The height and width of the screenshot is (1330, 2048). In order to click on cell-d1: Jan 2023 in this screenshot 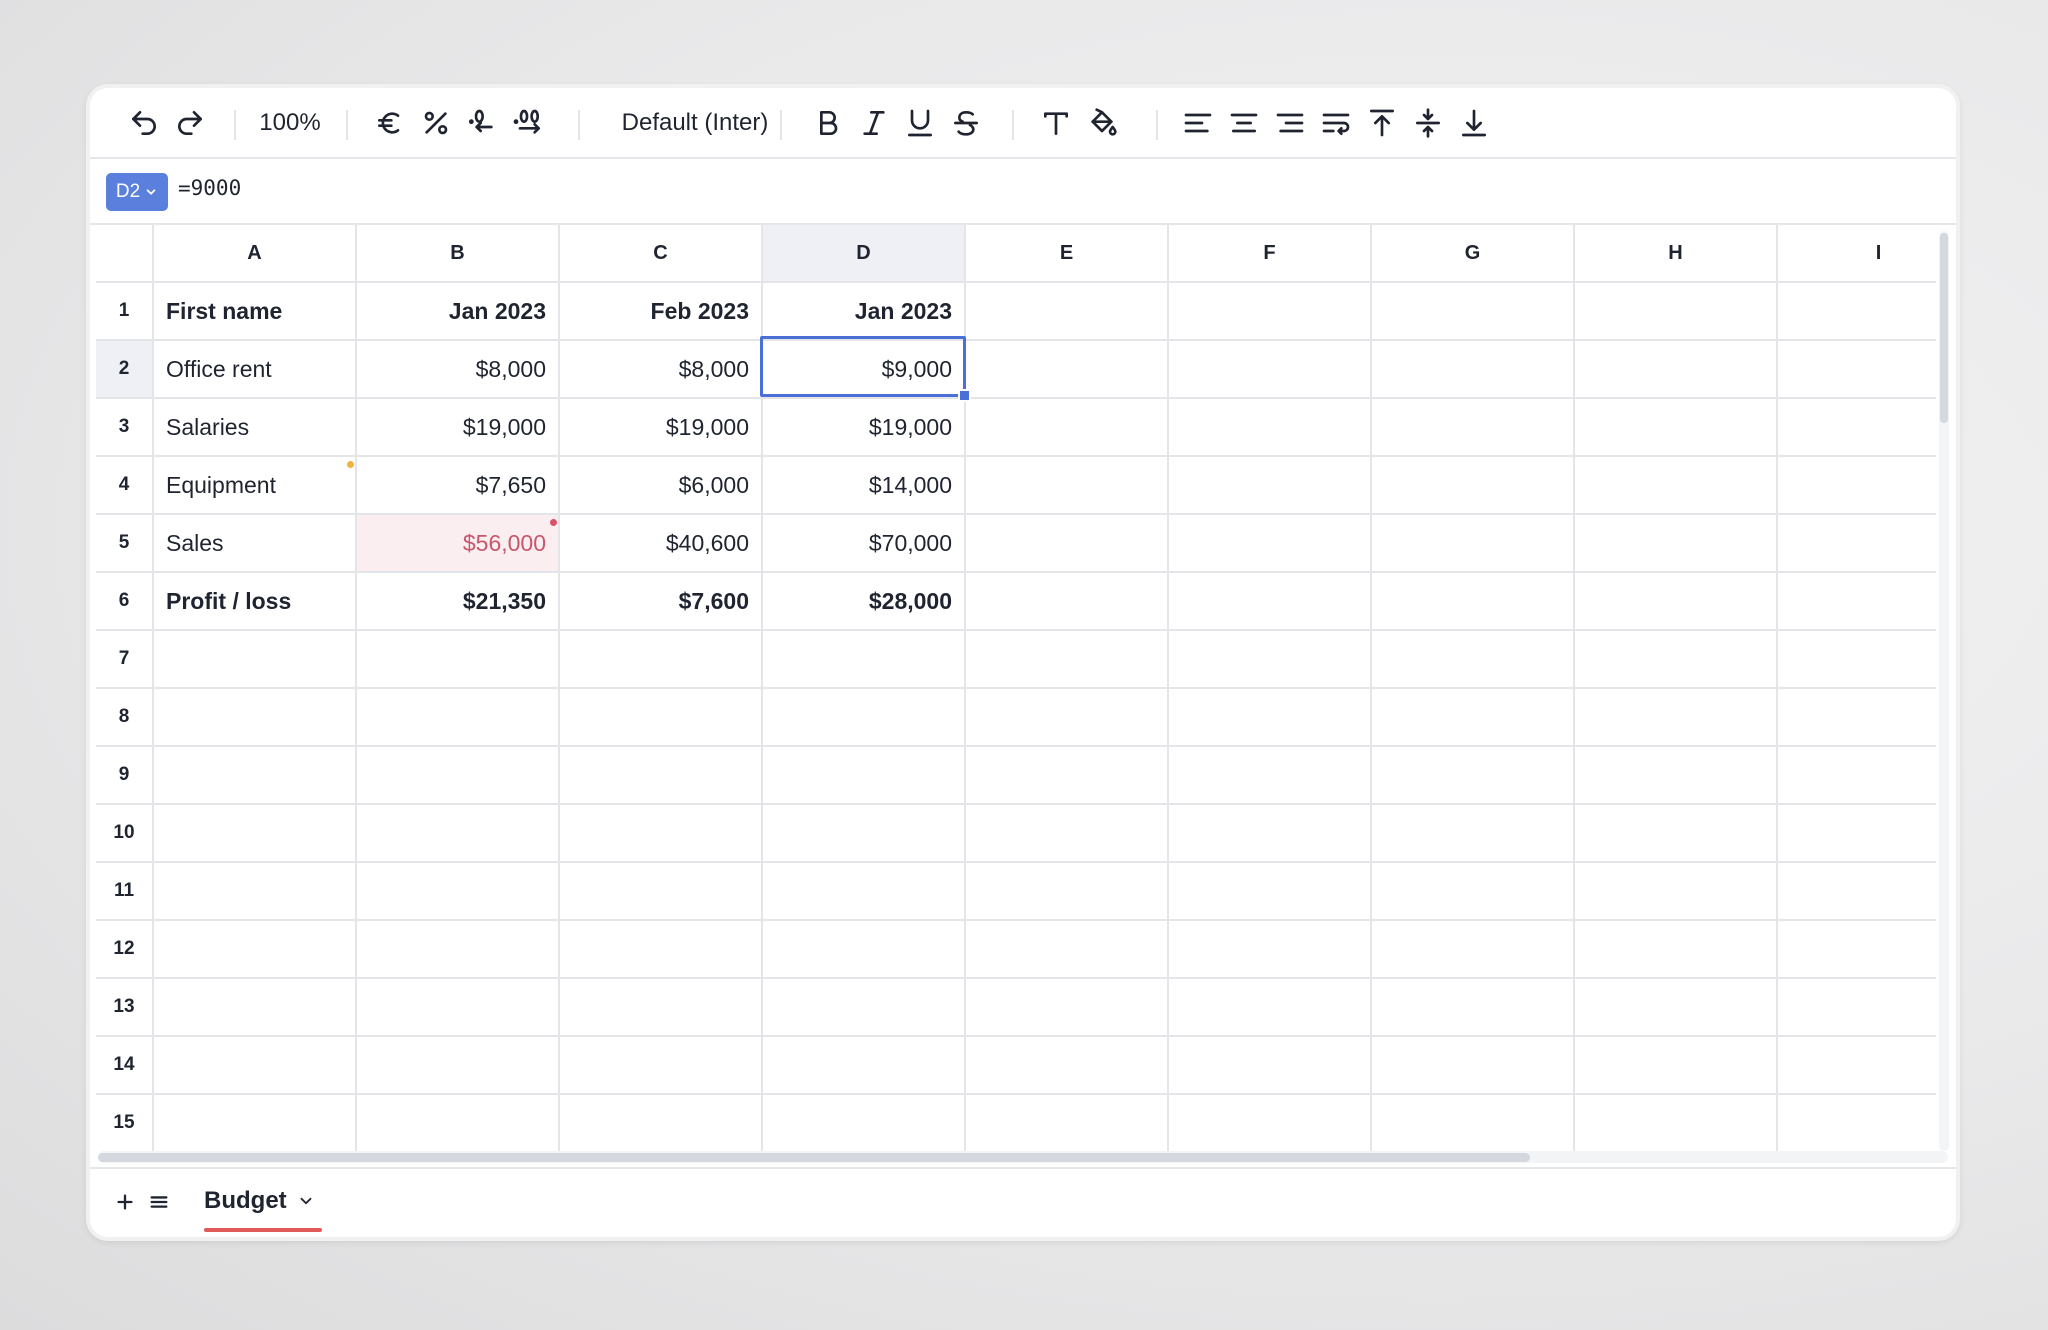, I will do `click(864, 312)`.